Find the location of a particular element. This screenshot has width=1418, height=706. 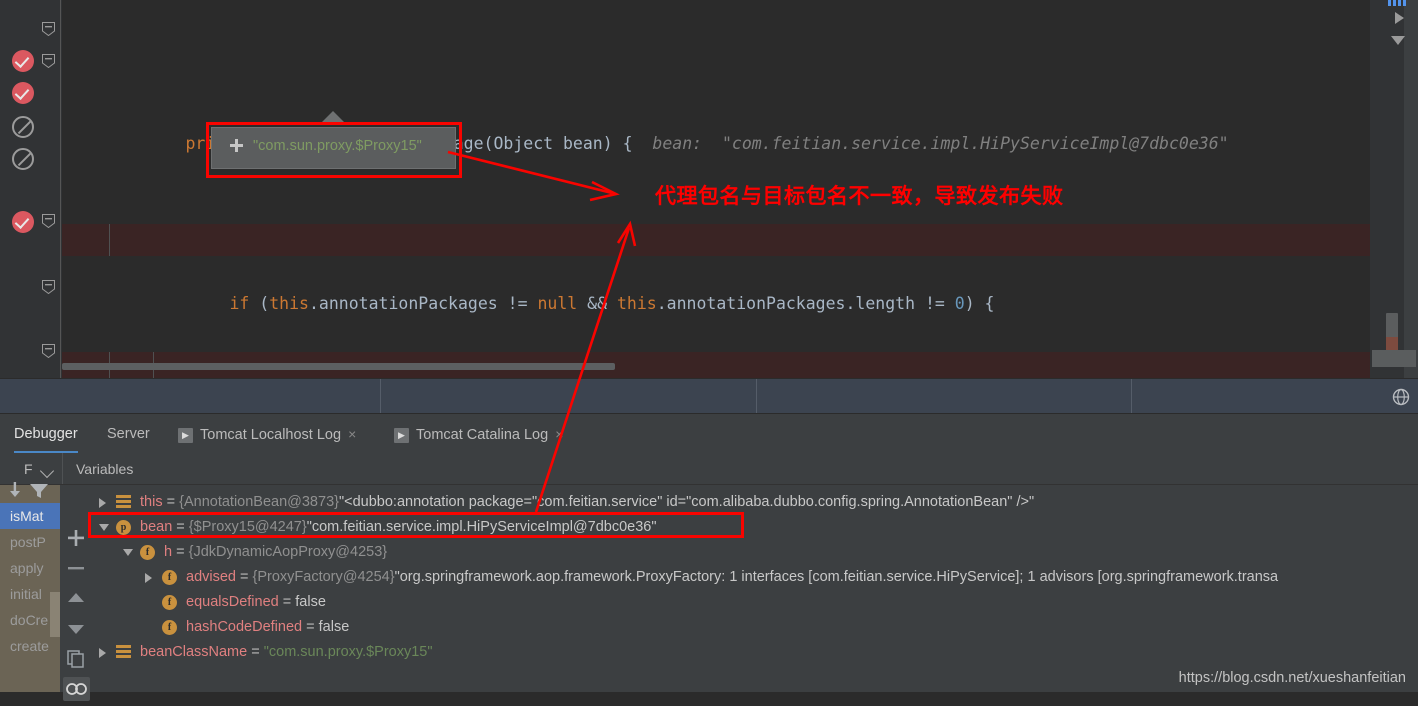

variable-type: {AnnotationBean@3873} is located at coordinates (259, 502).